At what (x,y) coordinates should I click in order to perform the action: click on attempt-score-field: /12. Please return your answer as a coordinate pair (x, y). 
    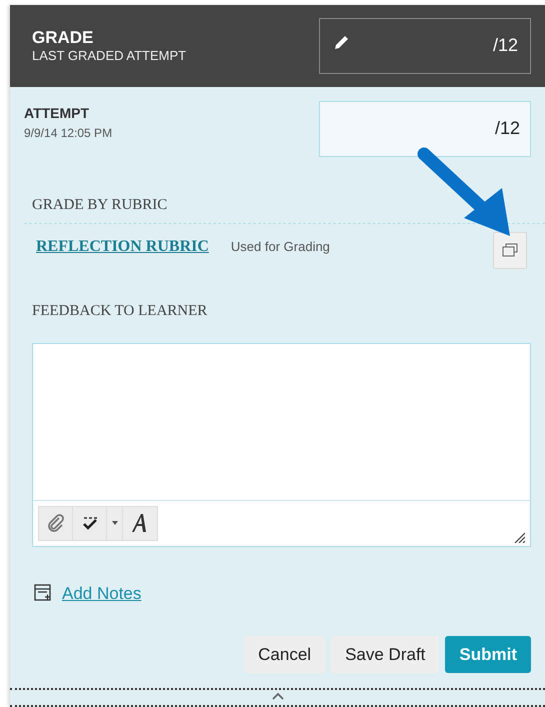
    Looking at the image, I should click on (425, 128).